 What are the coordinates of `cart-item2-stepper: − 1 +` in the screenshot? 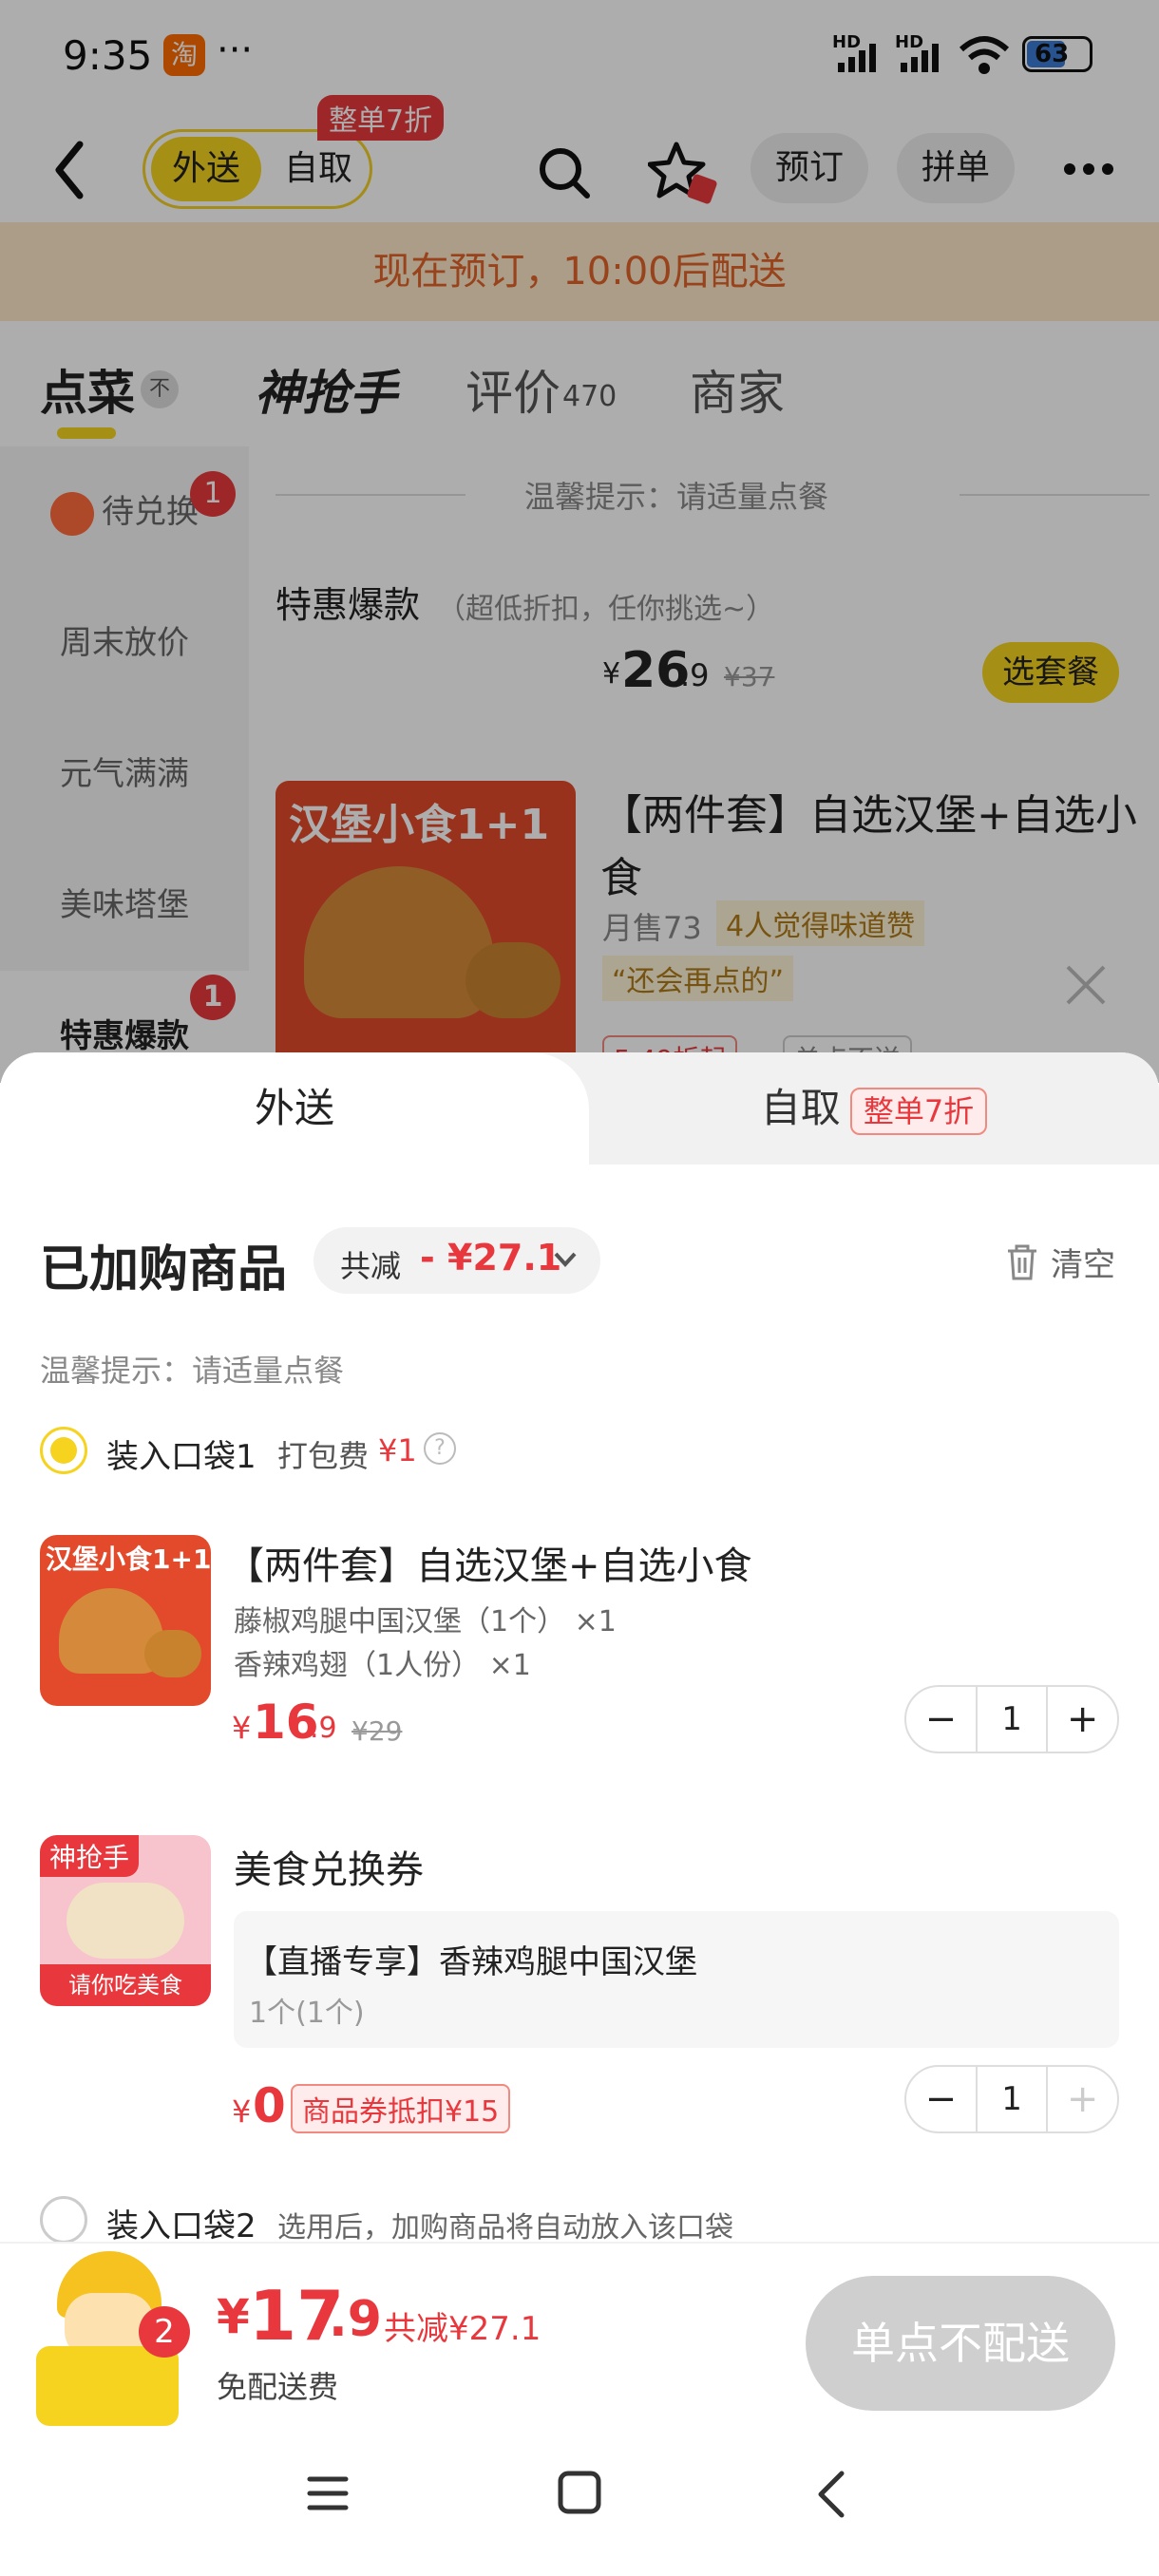 It's located at (1011, 2099).